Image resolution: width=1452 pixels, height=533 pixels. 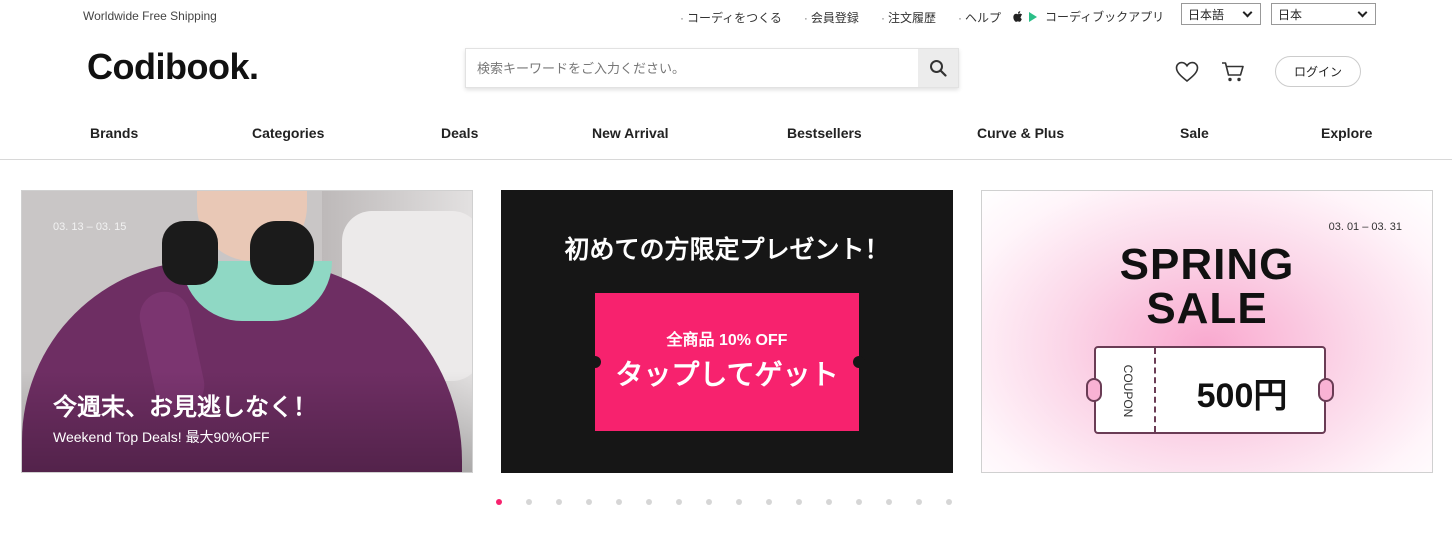 I want to click on language-select: 日本語, so click(x=1221, y=14).